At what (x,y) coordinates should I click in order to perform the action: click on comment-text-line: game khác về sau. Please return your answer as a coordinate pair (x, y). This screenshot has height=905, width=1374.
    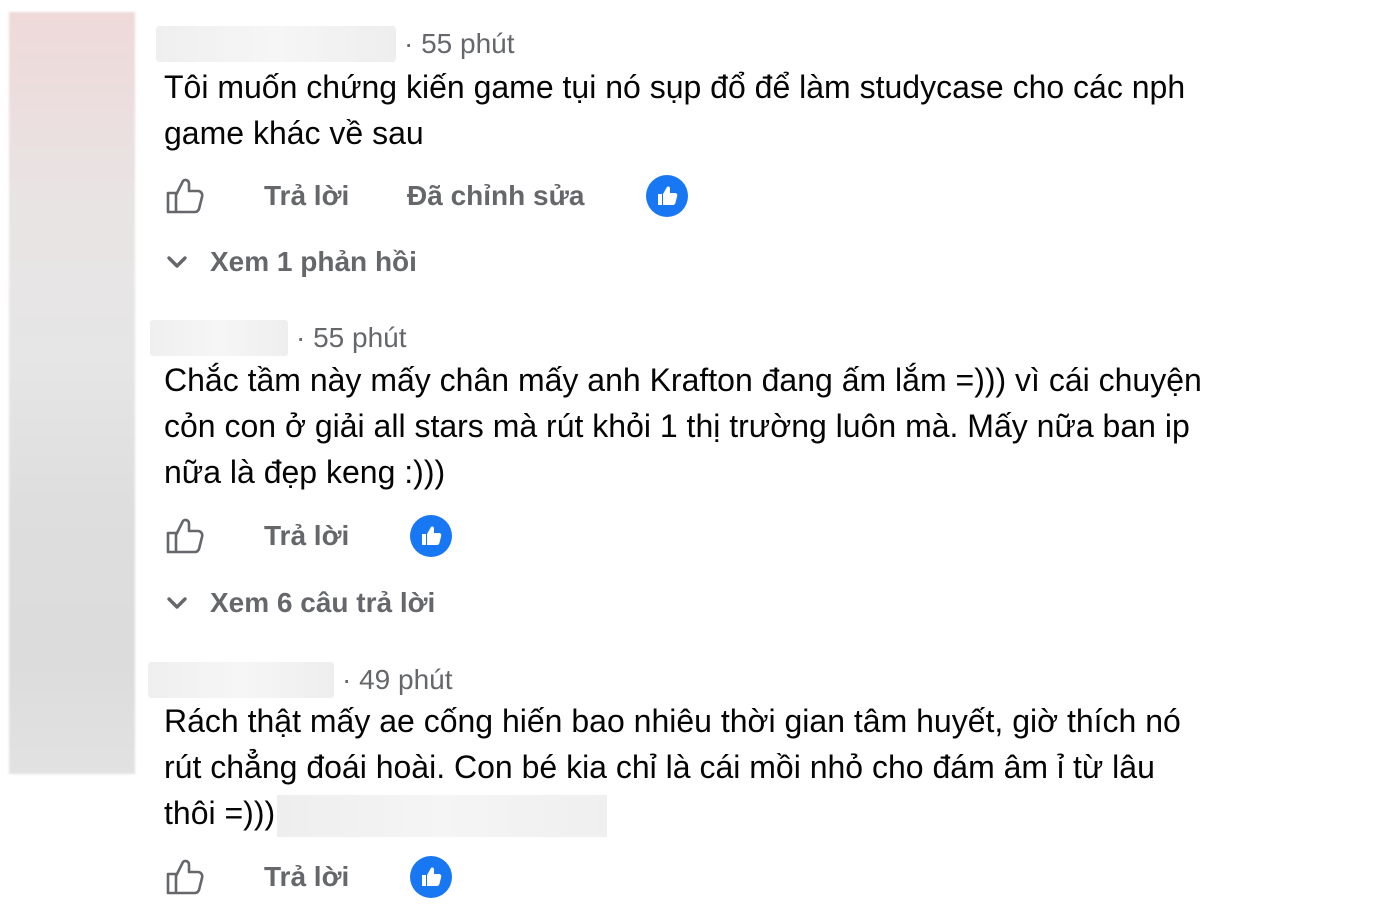
    Looking at the image, I should click on (294, 133).